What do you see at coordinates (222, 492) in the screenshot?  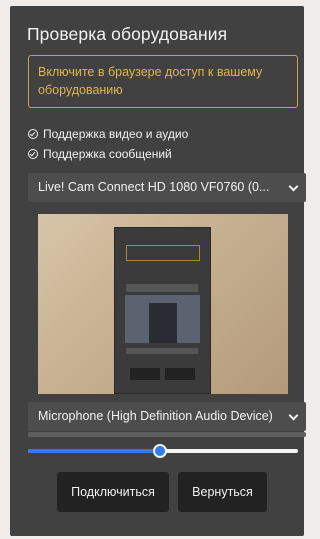 I see `back-button: Вернуться` at bounding box center [222, 492].